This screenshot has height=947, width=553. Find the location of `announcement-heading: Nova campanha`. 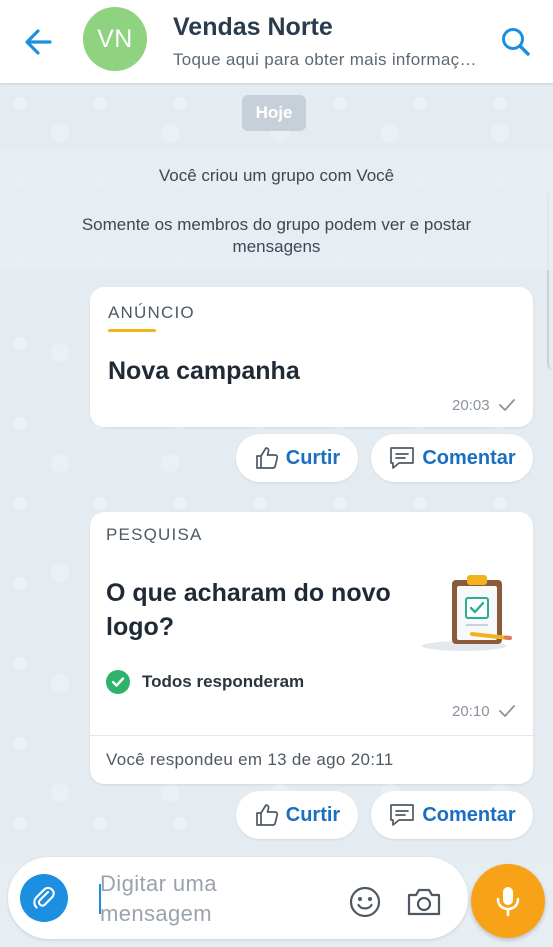

announcement-heading: Nova campanha is located at coordinates (204, 371).